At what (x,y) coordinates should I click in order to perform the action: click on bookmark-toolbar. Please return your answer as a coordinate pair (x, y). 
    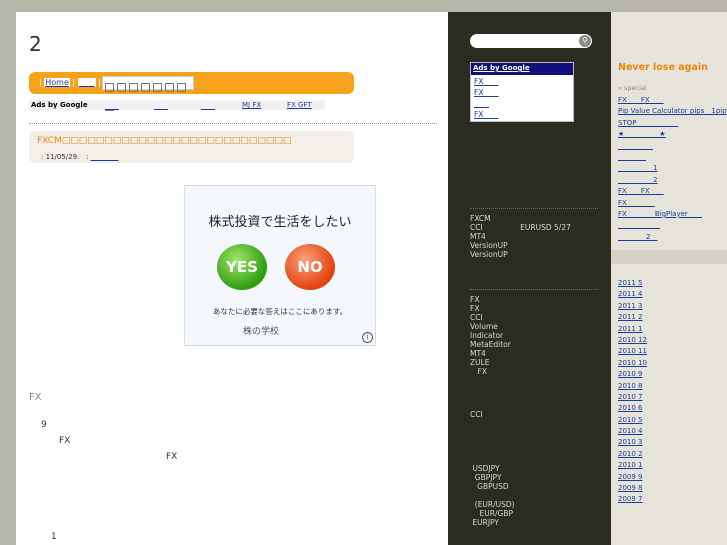
    Looking at the image, I should click on (148, 93).